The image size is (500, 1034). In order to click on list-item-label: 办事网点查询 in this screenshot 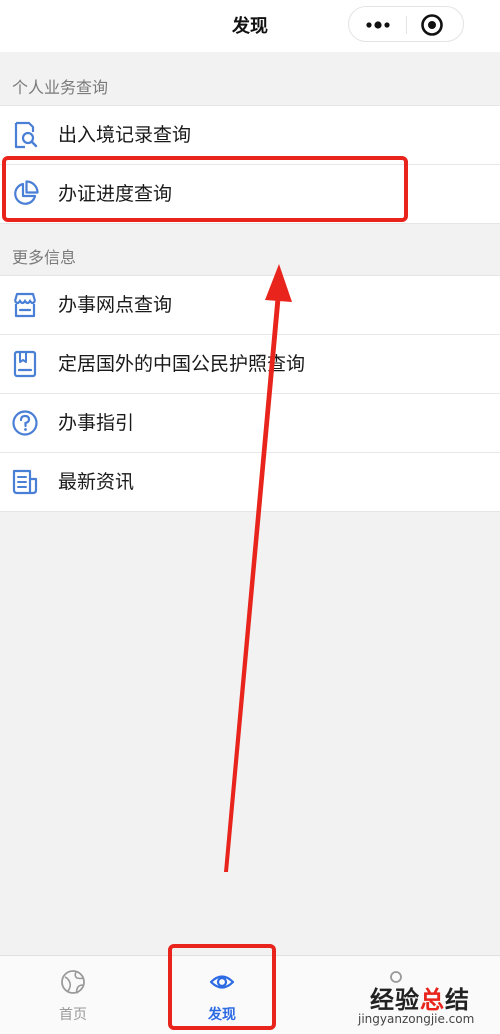, I will do `click(115, 305)`.